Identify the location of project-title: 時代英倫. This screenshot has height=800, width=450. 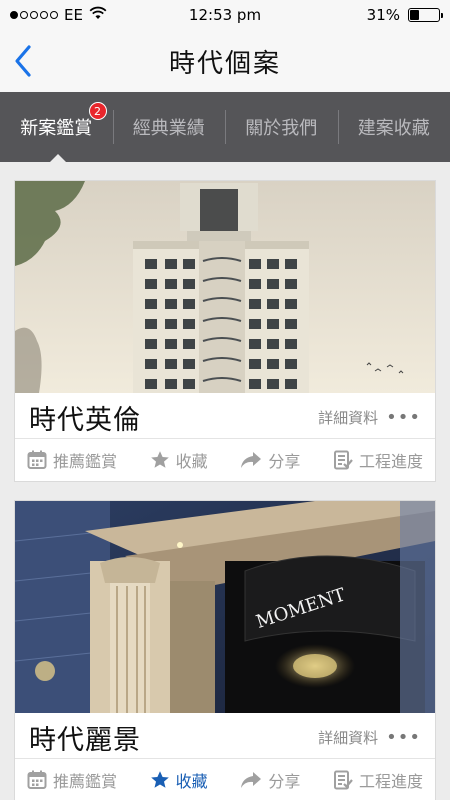
(85, 420).